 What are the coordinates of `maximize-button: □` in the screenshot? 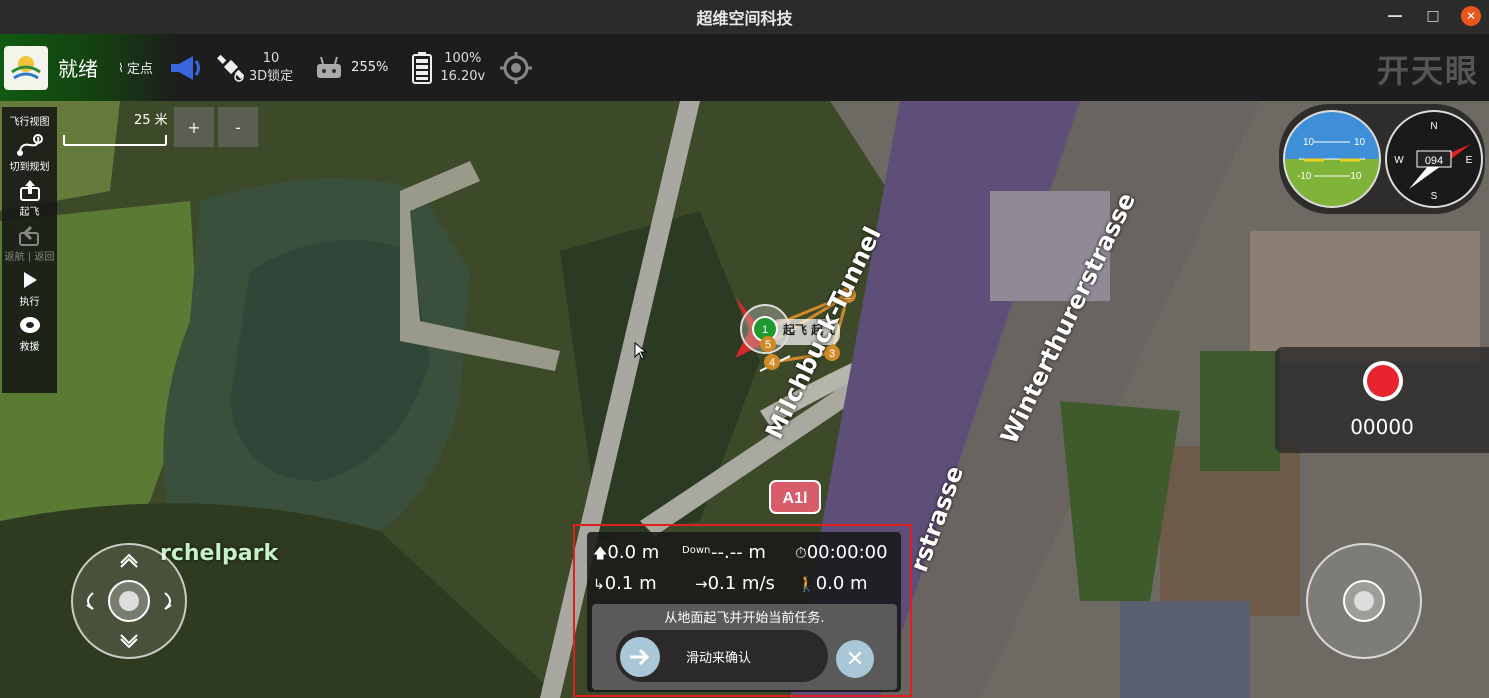 It's located at (1433, 16).